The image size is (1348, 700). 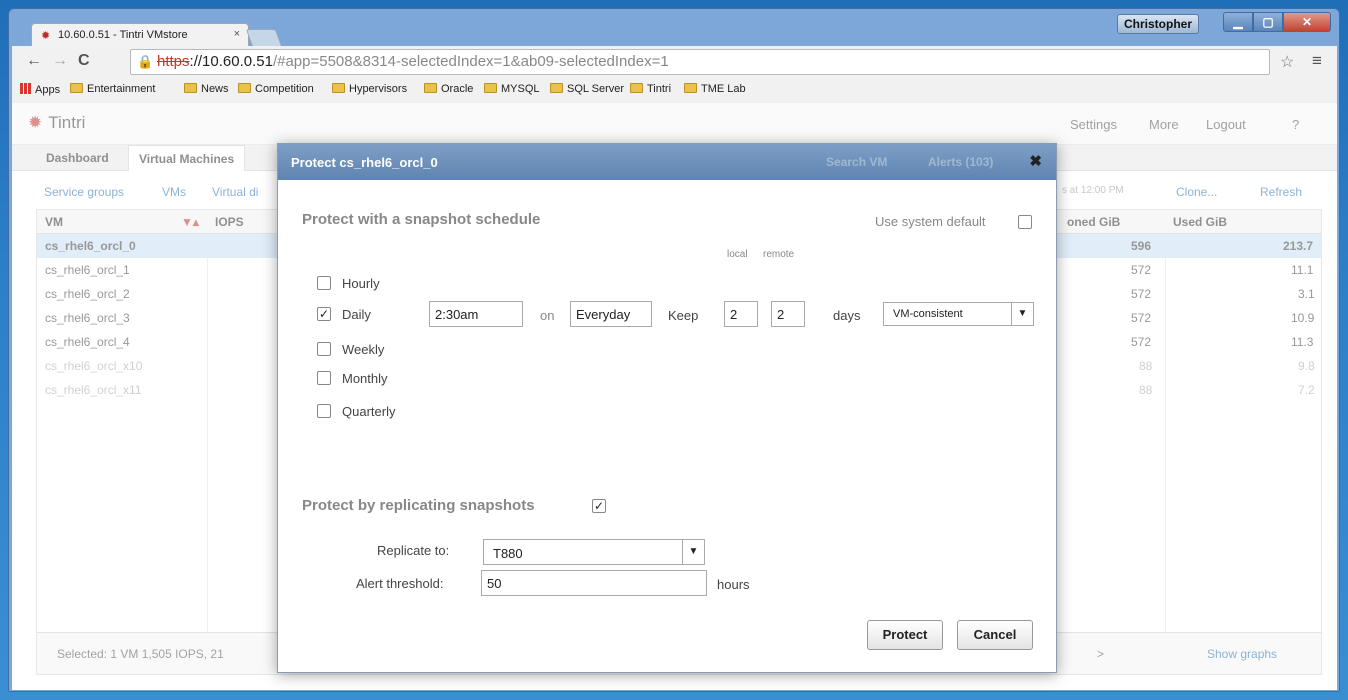 What do you see at coordinates (324, 283) in the screenshot?
I see `hourly-checkbox` at bounding box center [324, 283].